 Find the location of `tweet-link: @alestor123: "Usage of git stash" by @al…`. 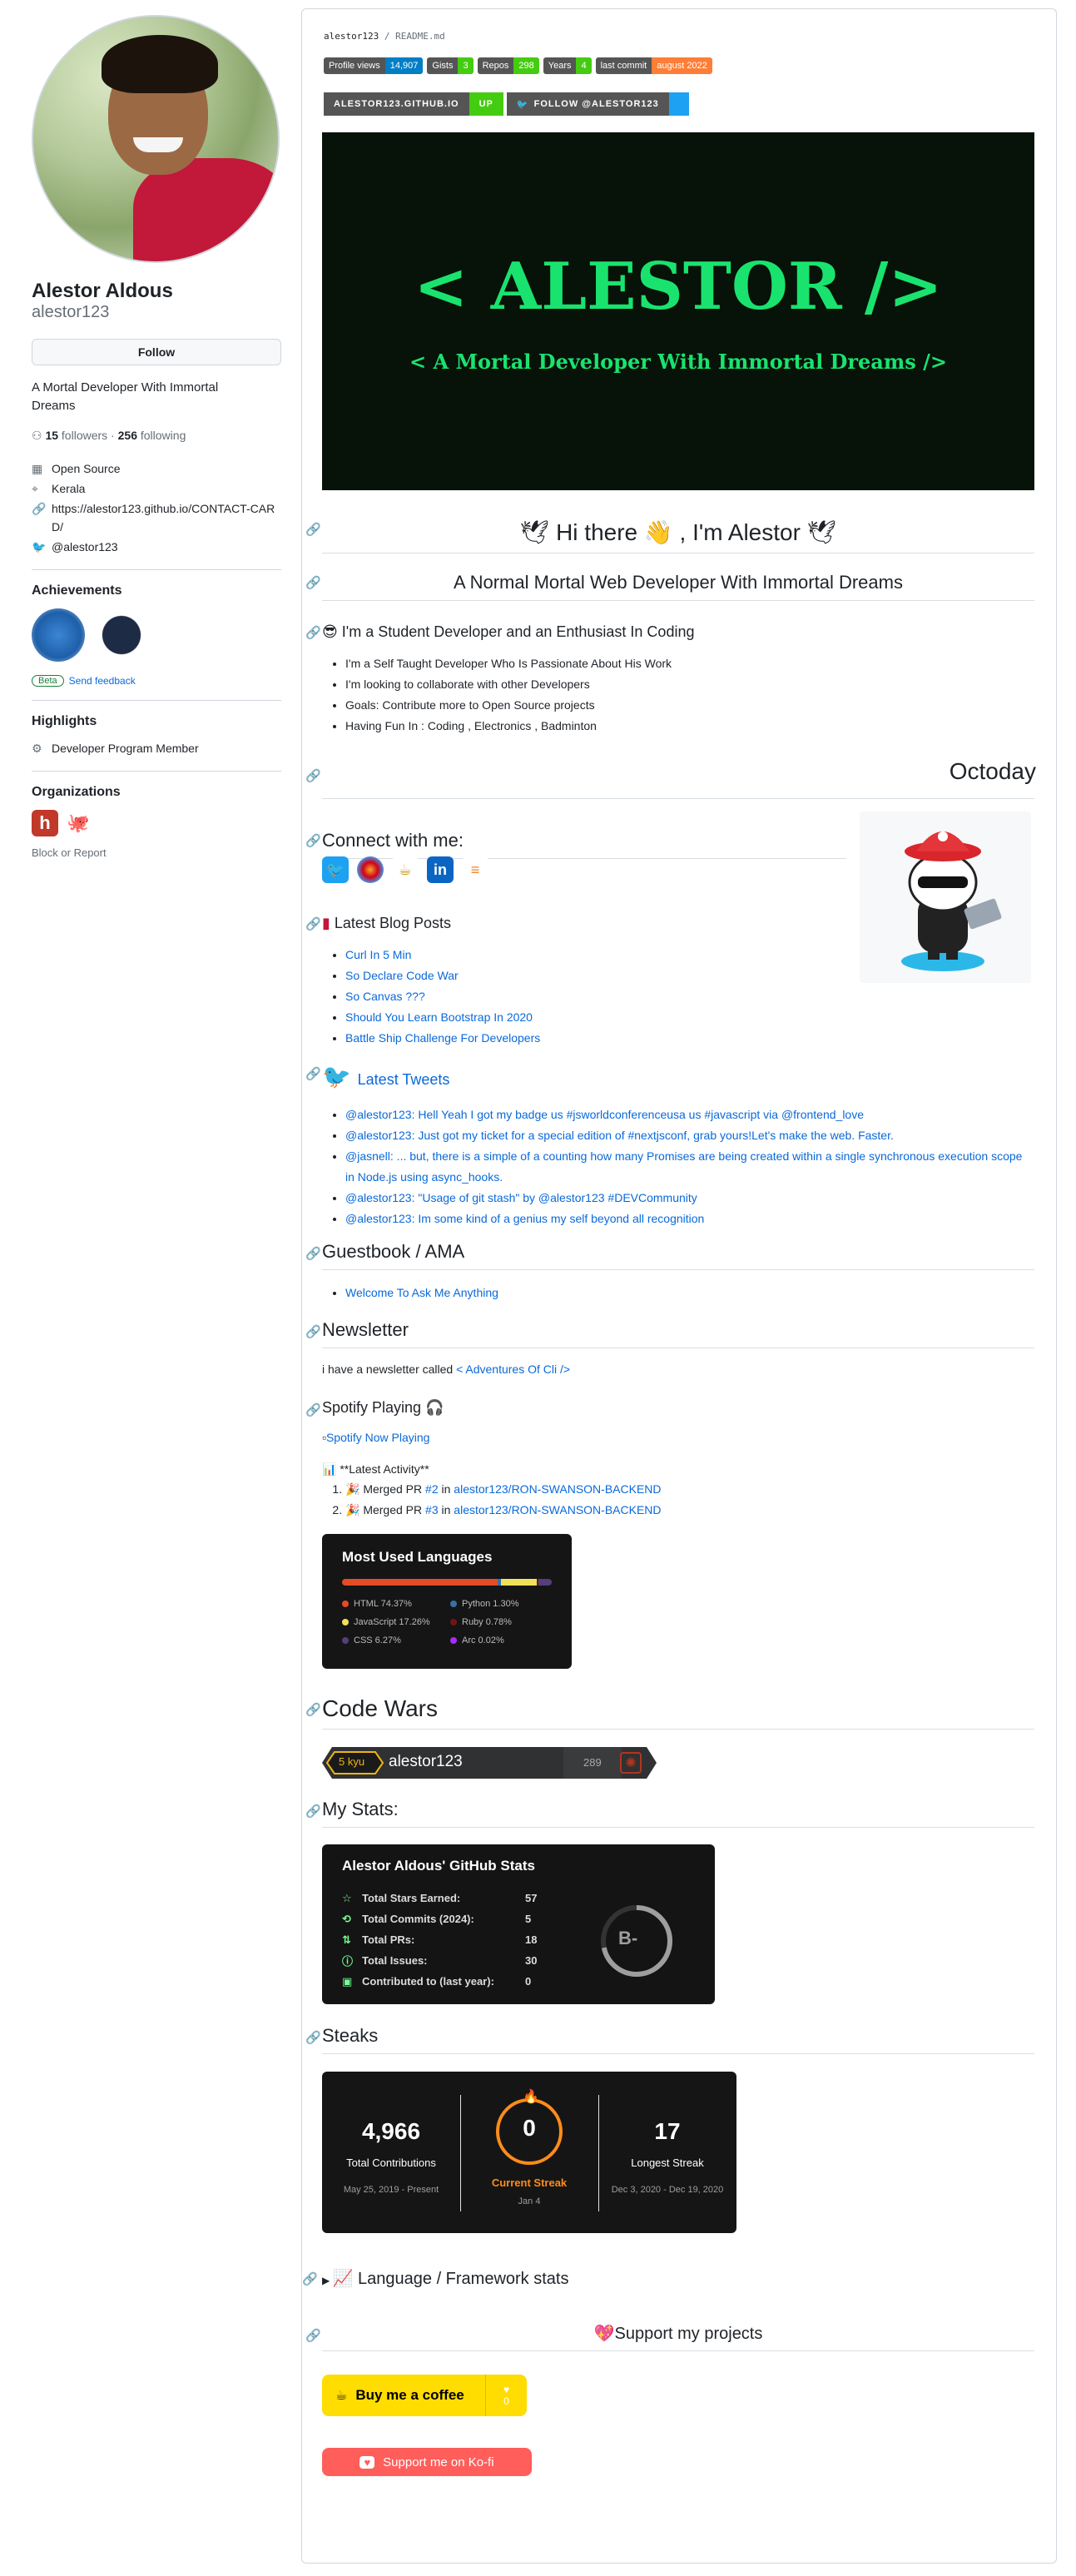

tweet-link: @alestor123: "Usage of git stash" by @al… is located at coordinates (521, 1197).